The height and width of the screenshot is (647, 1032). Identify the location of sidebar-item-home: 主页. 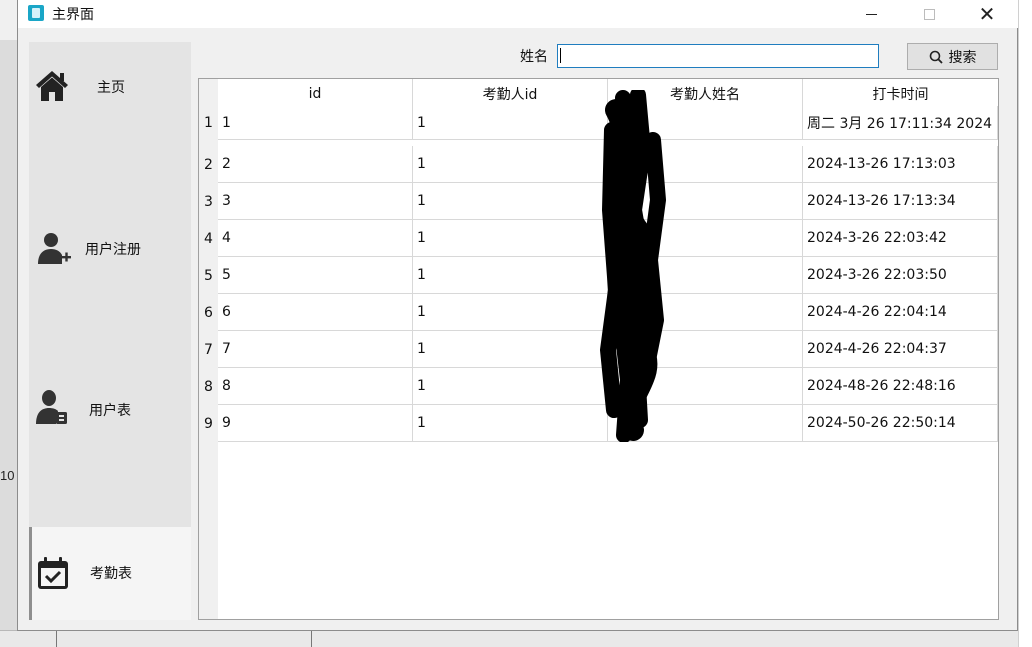
(110, 86).